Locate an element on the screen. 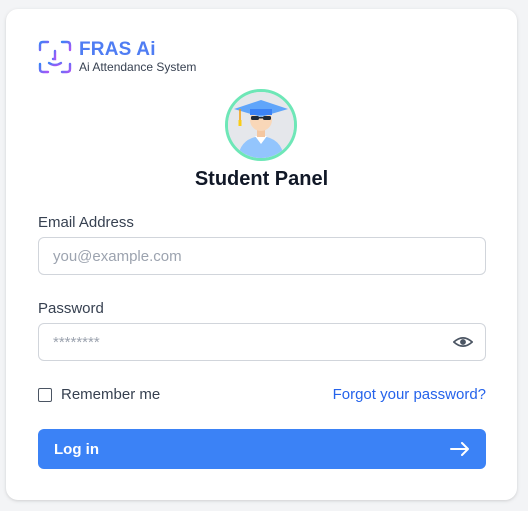 The height and width of the screenshot is (511, 528). eye-icon is located at coordinates (463, 342).